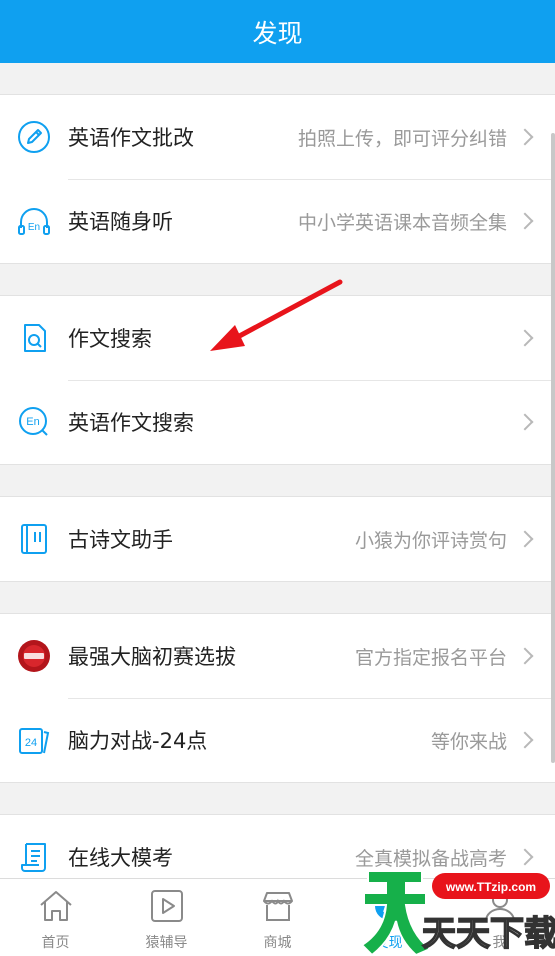 This screenshot has height=956, width=555. What do you see at coordinates (430, 540) in the screenshot?
I see `item-subtitle: 小猿为你评诗赏句` at bounding box center [430, 540].